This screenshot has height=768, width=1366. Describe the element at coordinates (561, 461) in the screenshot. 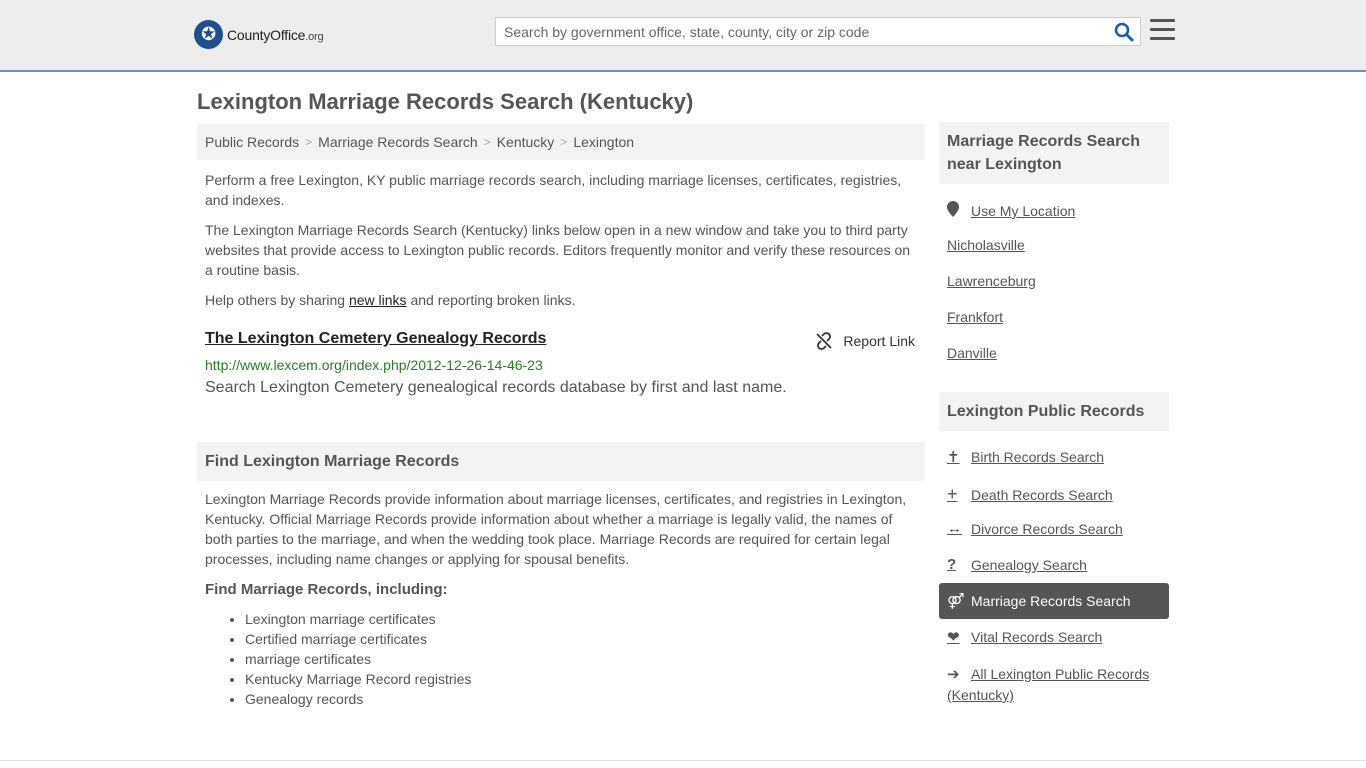

I see `find-section-heading: Find Lexington Marriage Records` at that location.